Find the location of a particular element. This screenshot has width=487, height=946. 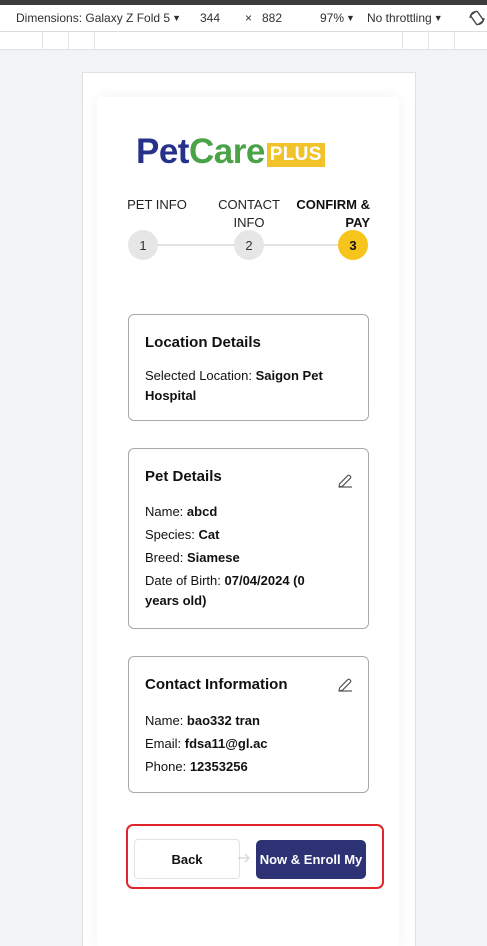

device-dimensions-select: Dimensions: Galaxy Z Fold 5 ▼ is located at coordinates (98, 18).